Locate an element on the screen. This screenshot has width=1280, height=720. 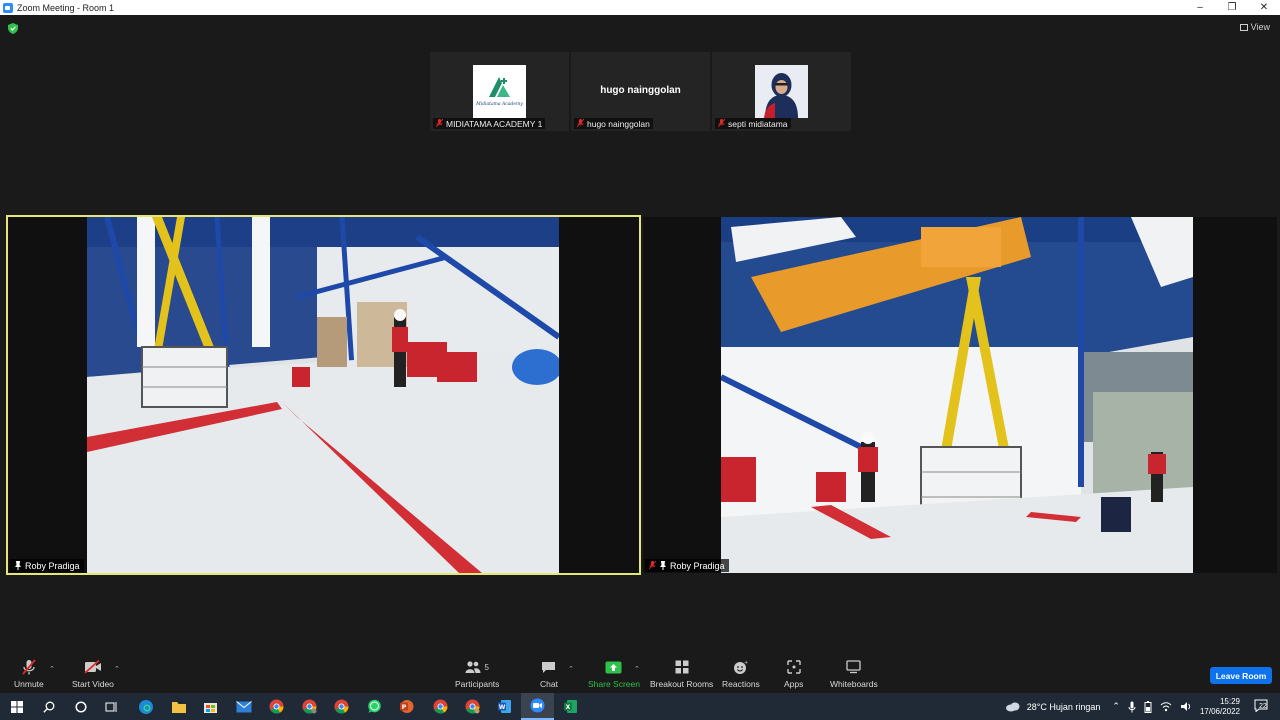
whatsapp-icon is located at coordinates (374, 706).